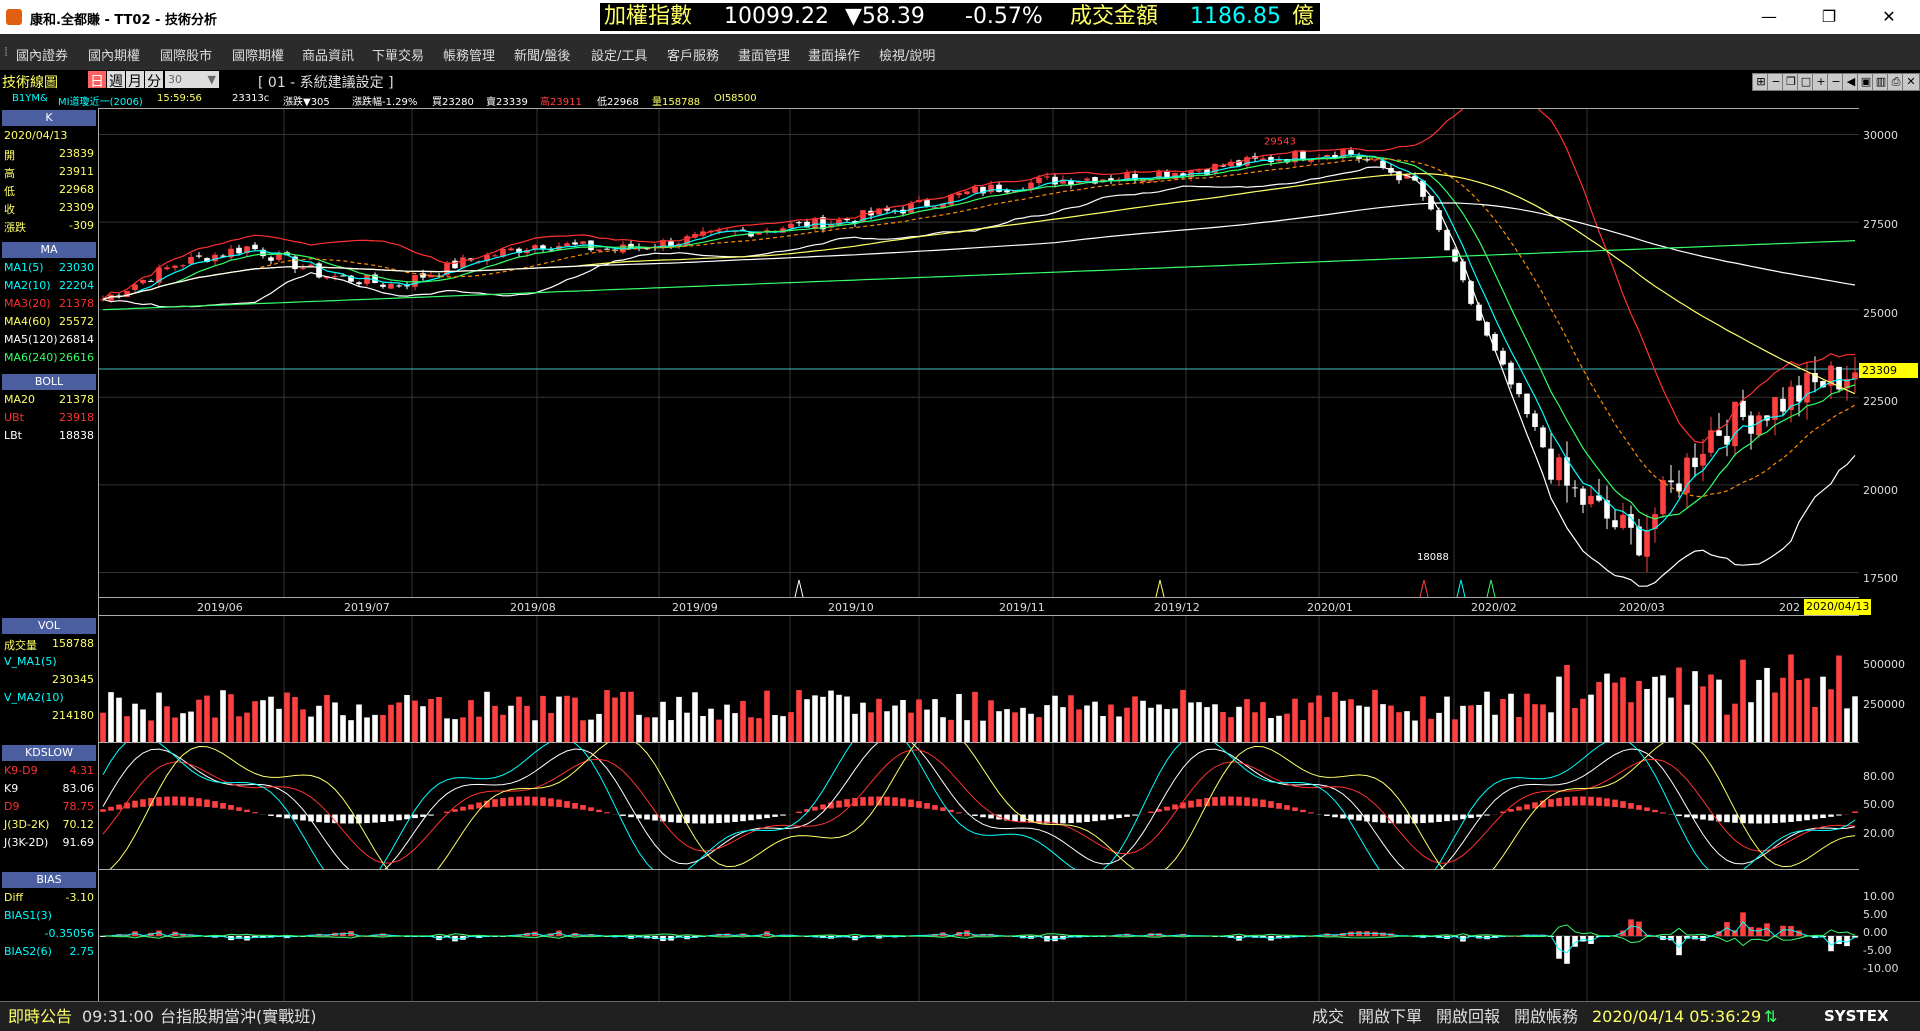 This screenshot has height=1031, width=1920. I want to click on period-week-button: 週, so click(116, 79).